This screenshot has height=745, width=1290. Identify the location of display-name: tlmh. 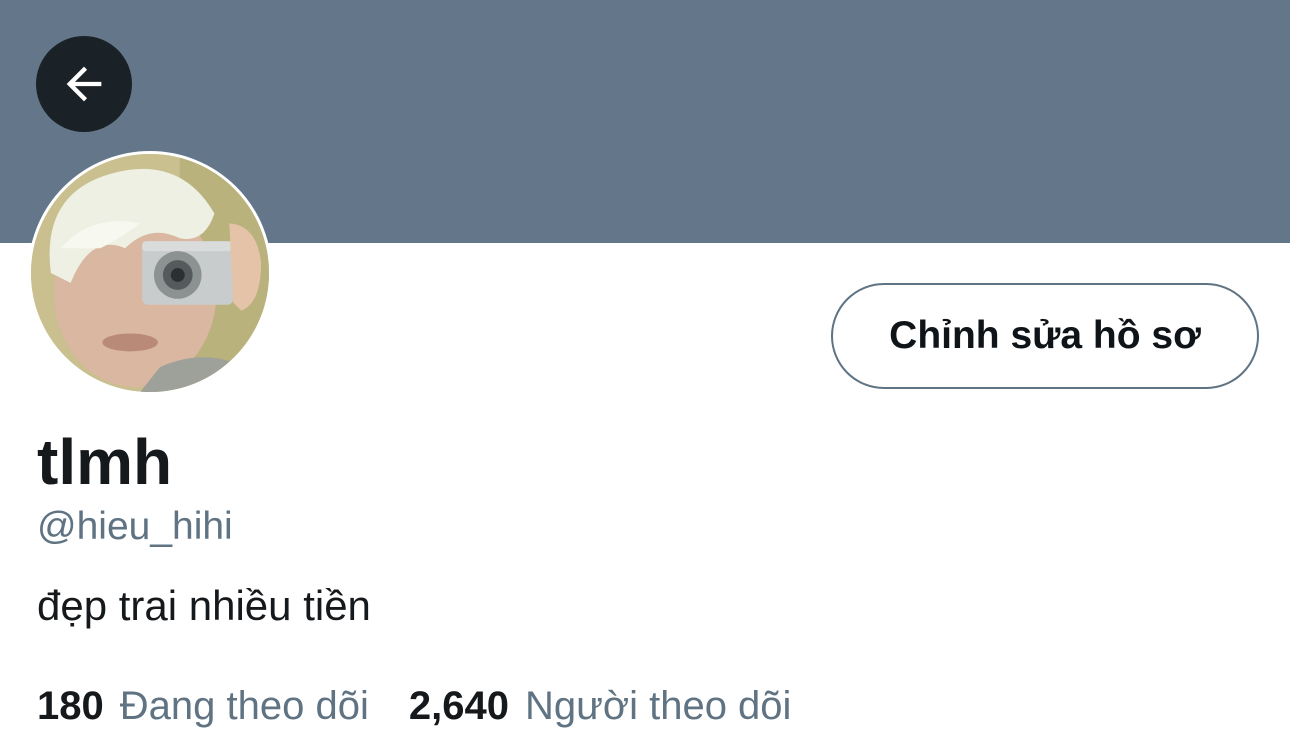
(105, 462).